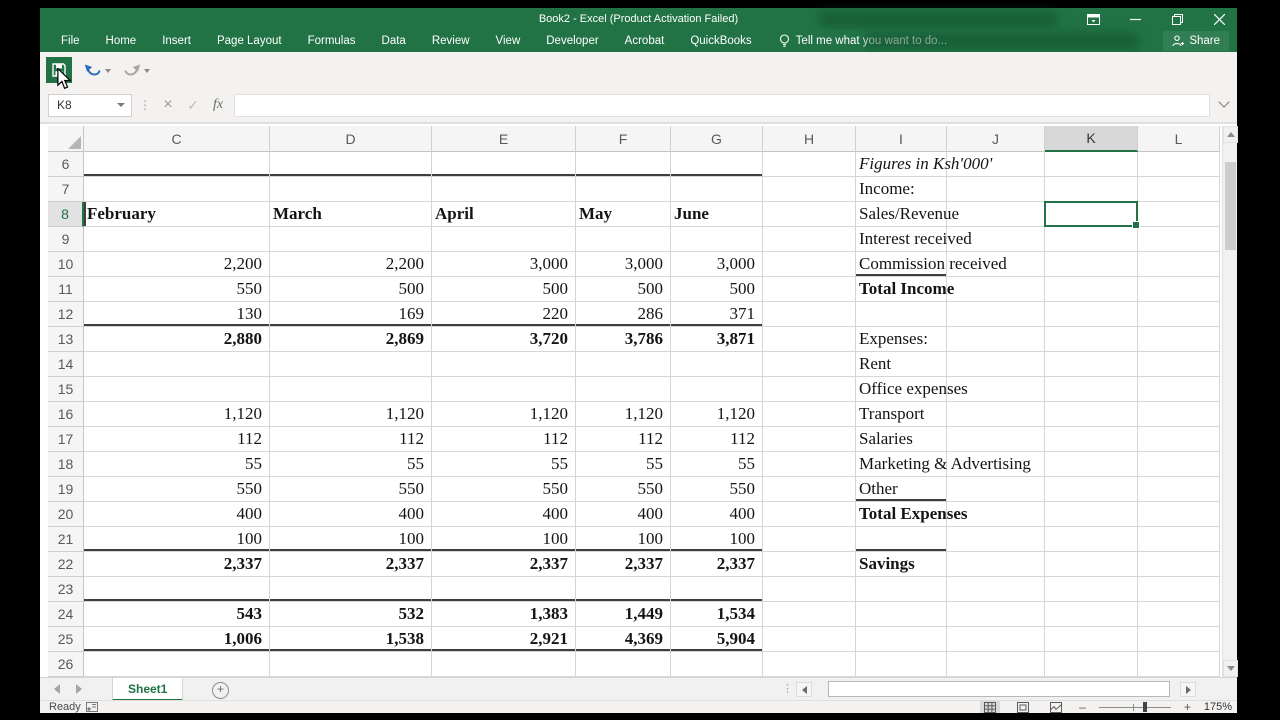 Image resolution: width=1280 pixels, height=720 pixels. Describe the element at coordinates (809, 314) in the screenshot. I see `cell-H12` at that location.